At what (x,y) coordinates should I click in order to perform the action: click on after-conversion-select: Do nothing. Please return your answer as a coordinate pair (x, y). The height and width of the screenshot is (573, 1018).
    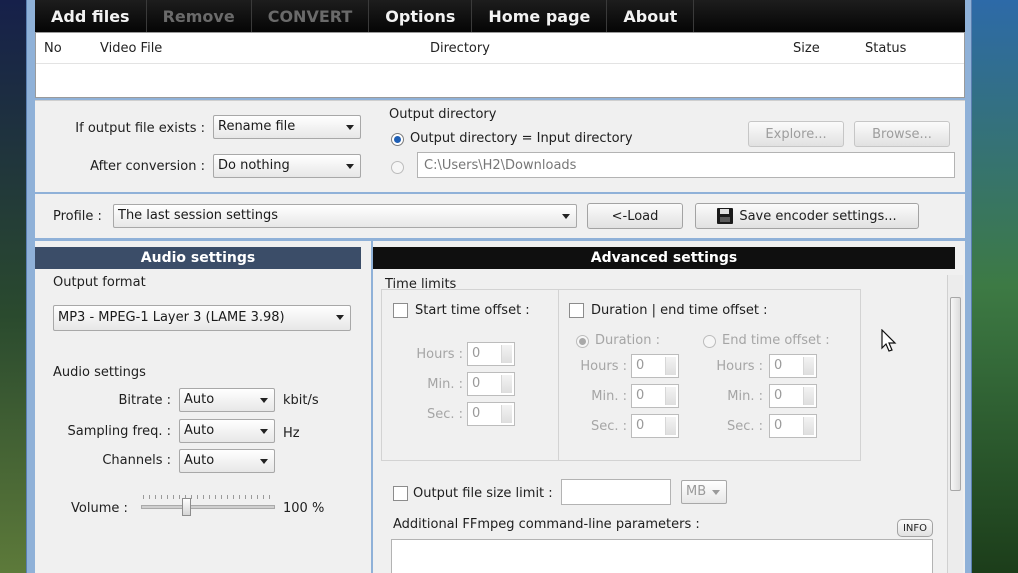
    Looking at the image, I should click on (287, 166).